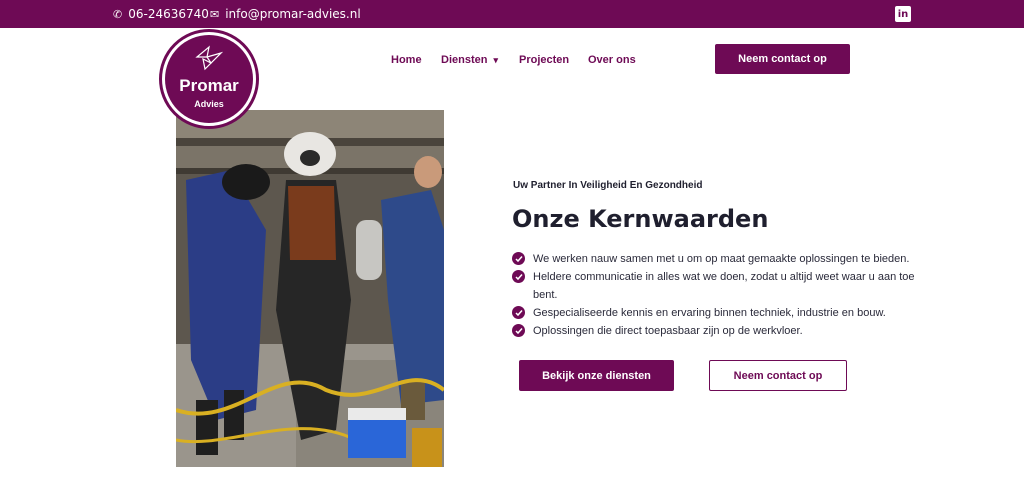 The height and width of the screenshot is (498, 1024). I want to click on contact-button: Neem contact op, so click(778, 375).